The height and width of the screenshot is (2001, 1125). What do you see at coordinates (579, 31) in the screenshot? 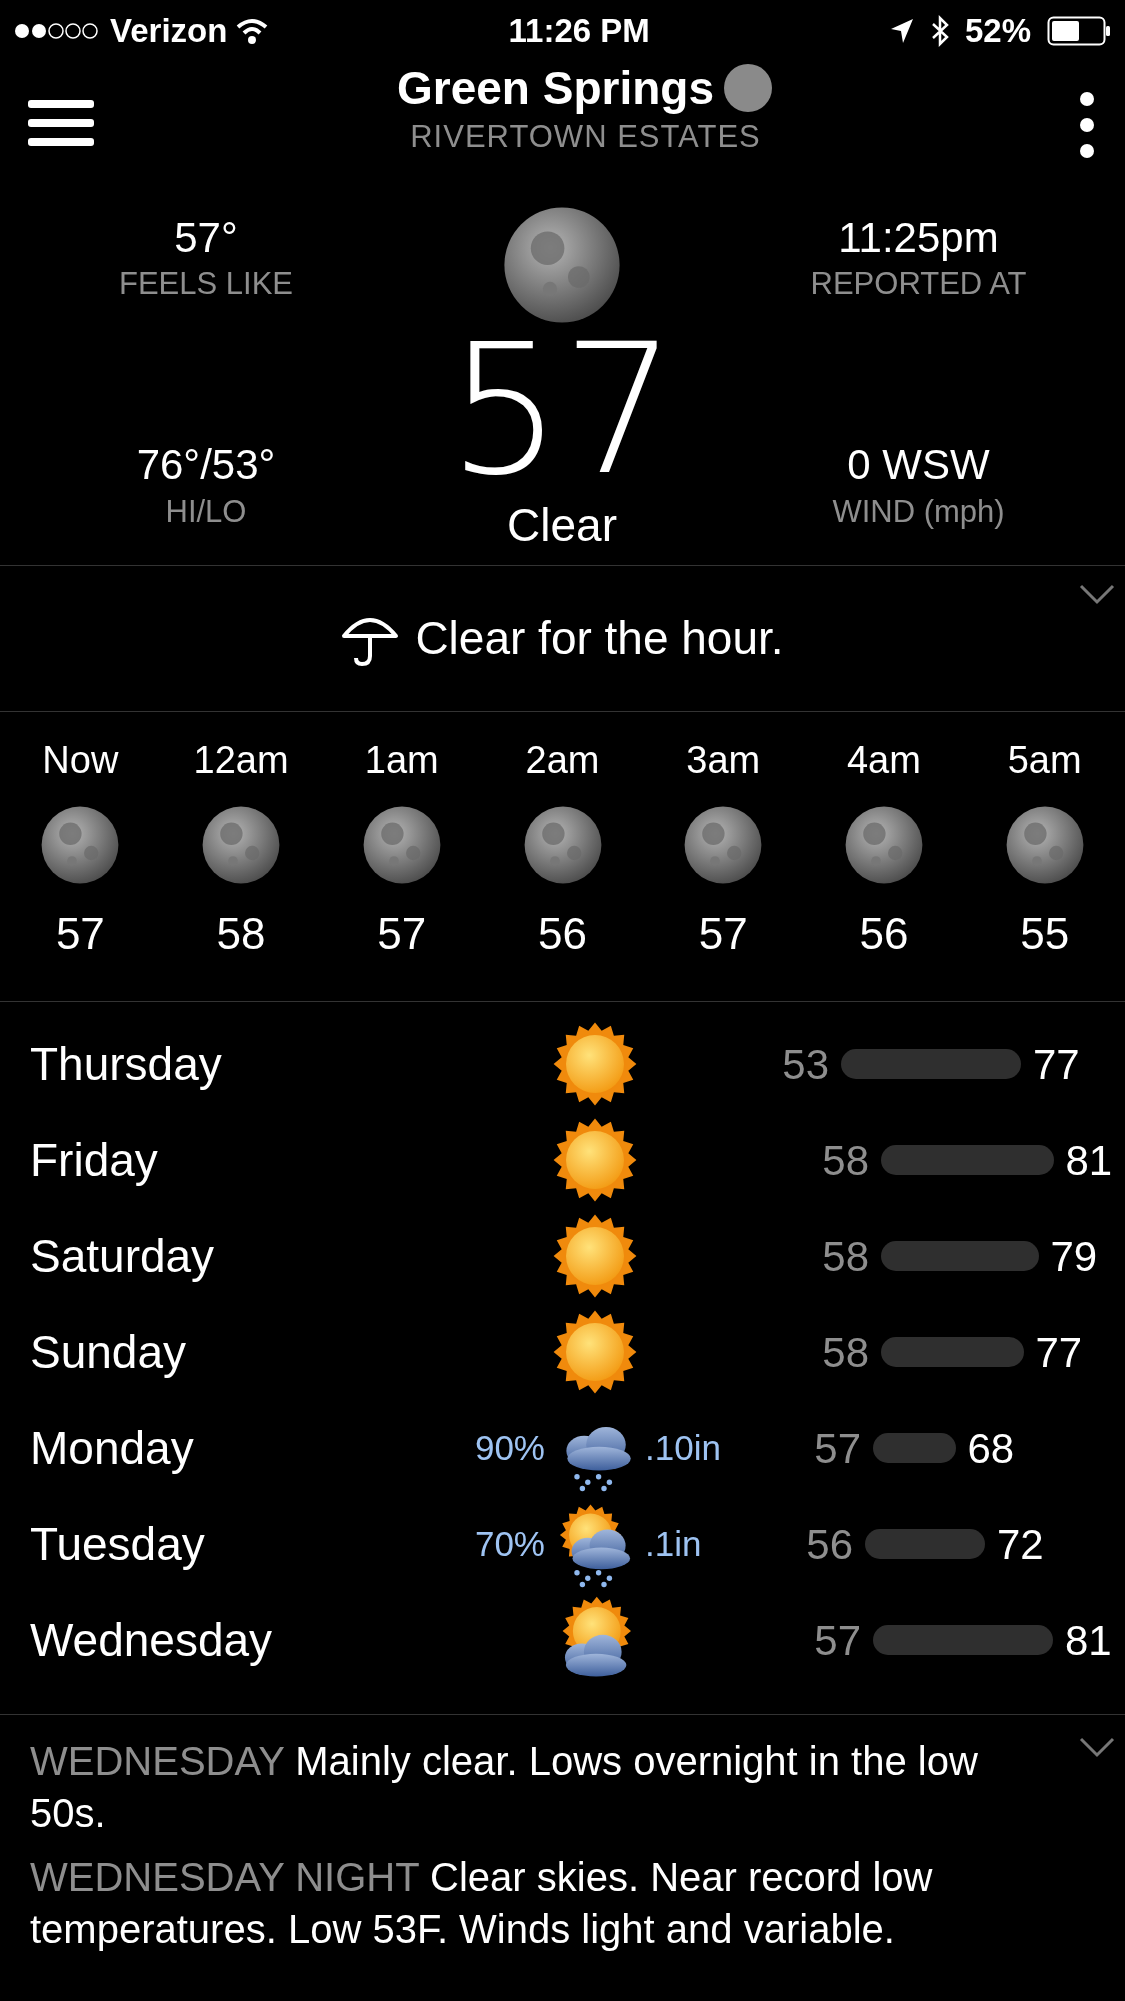
I see `status-time: 11:26 PM` at bounding box center [579, 31].